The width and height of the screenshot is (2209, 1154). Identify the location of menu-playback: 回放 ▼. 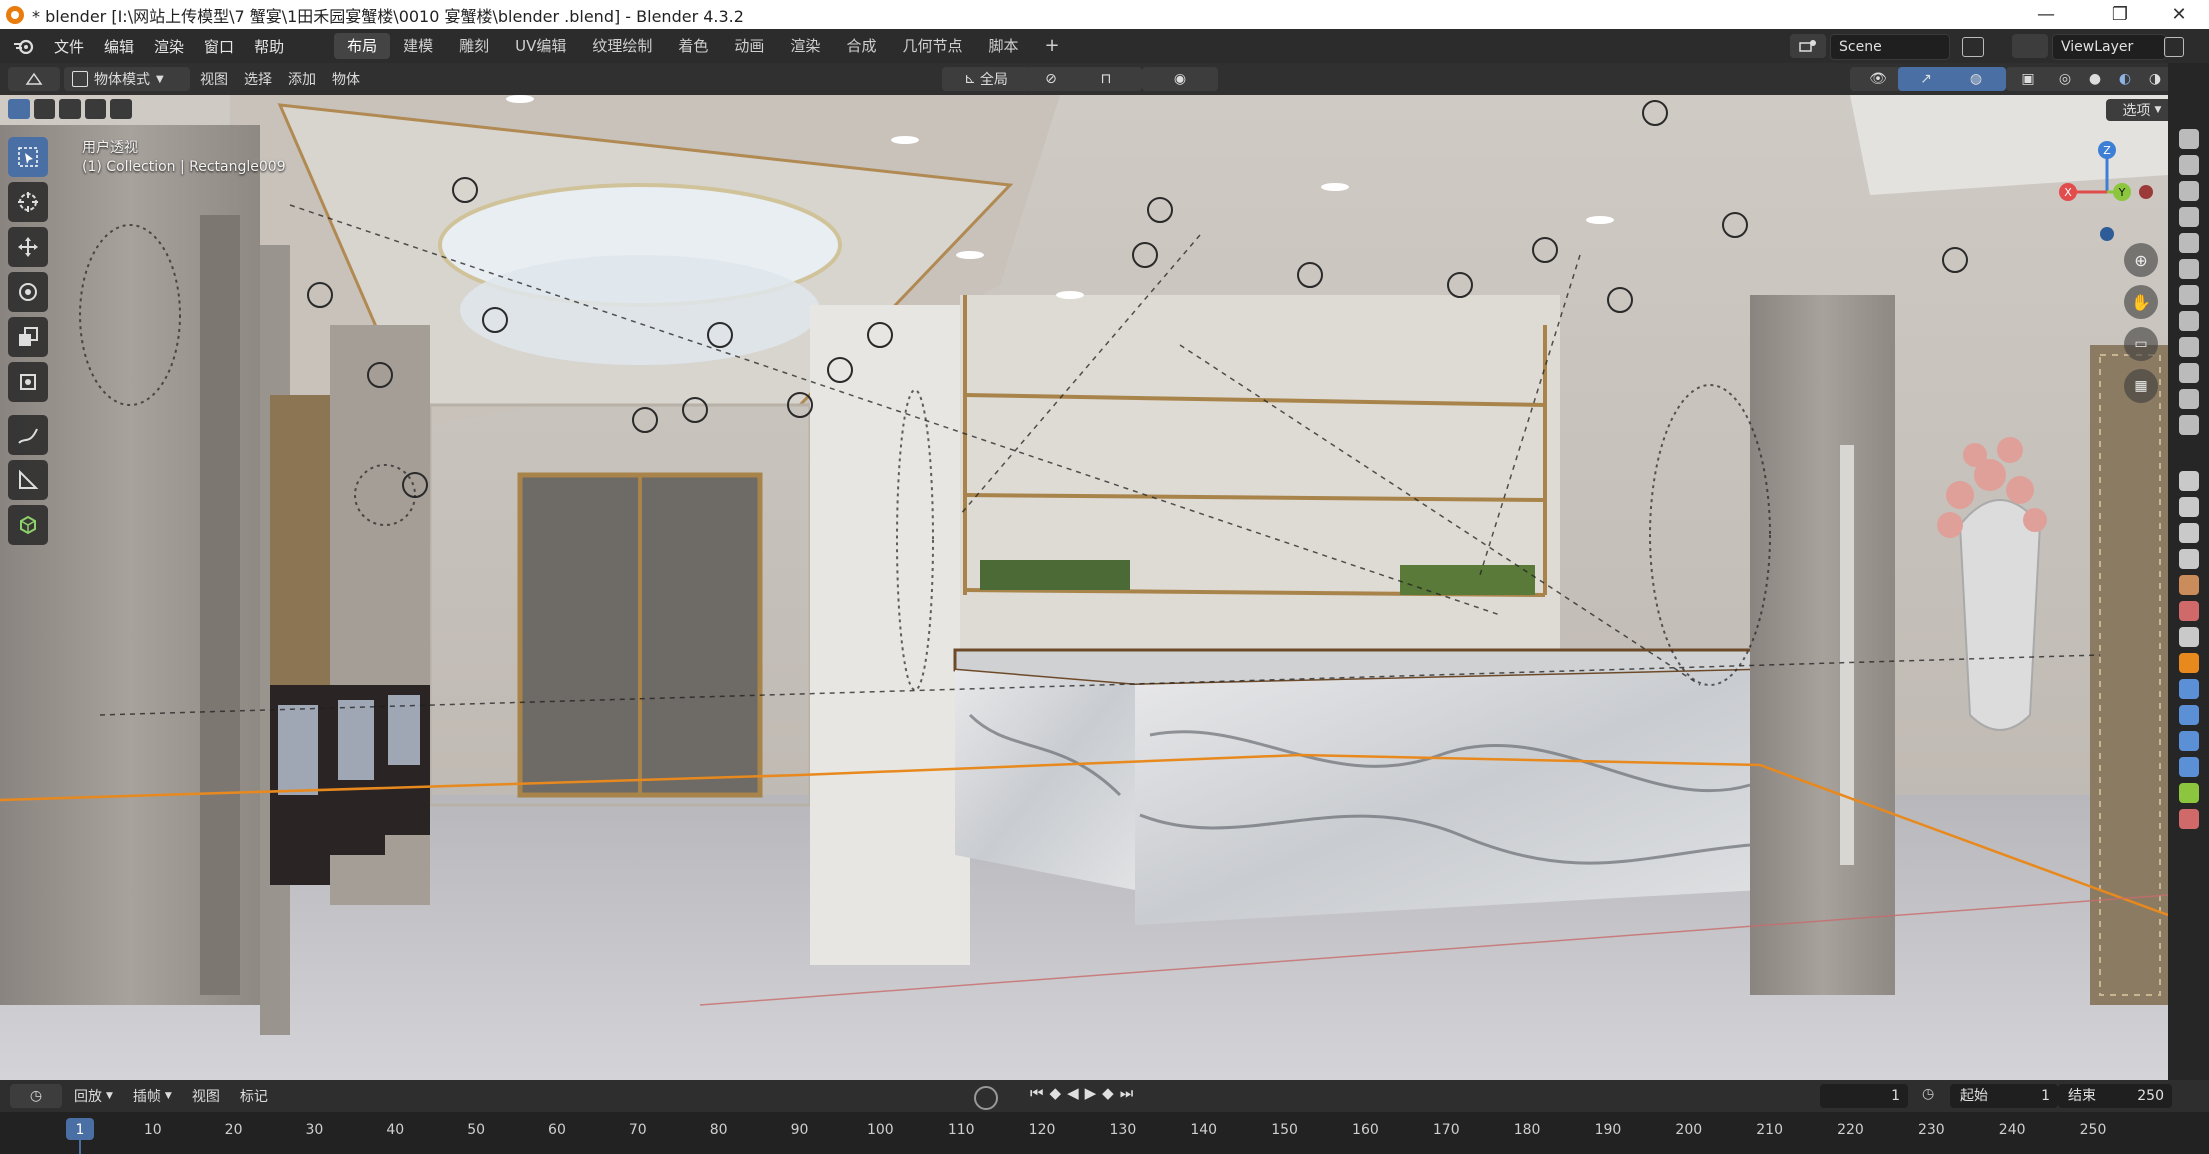
(93, 1096).